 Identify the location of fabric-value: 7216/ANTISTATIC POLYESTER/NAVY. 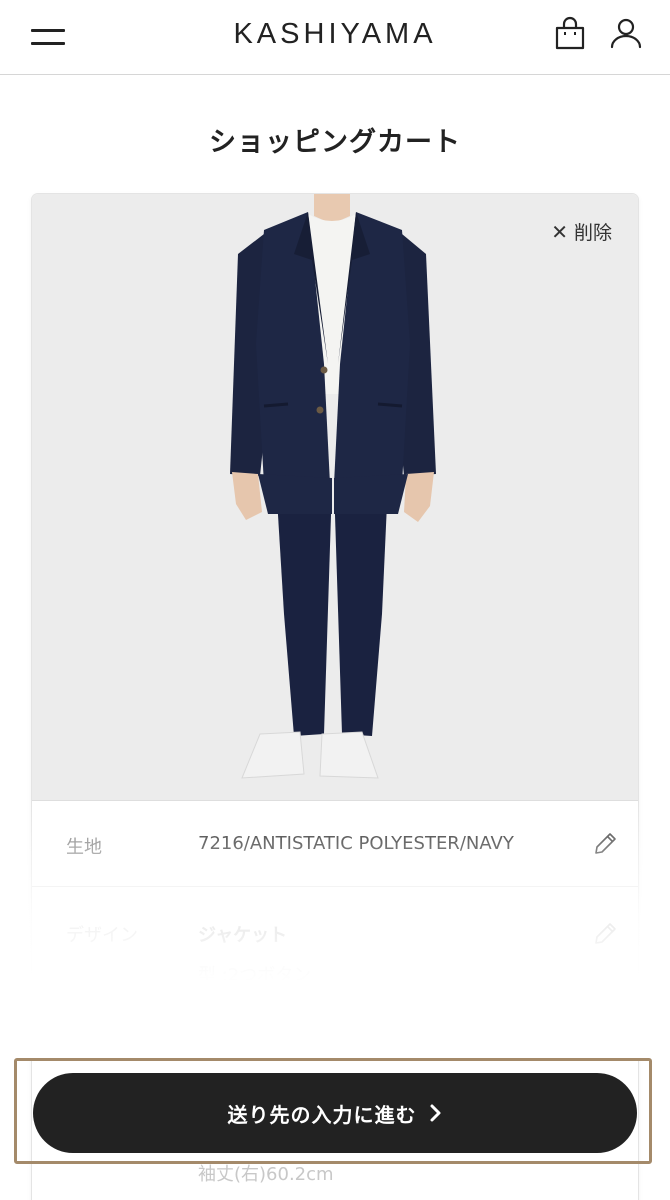
(356, 843).